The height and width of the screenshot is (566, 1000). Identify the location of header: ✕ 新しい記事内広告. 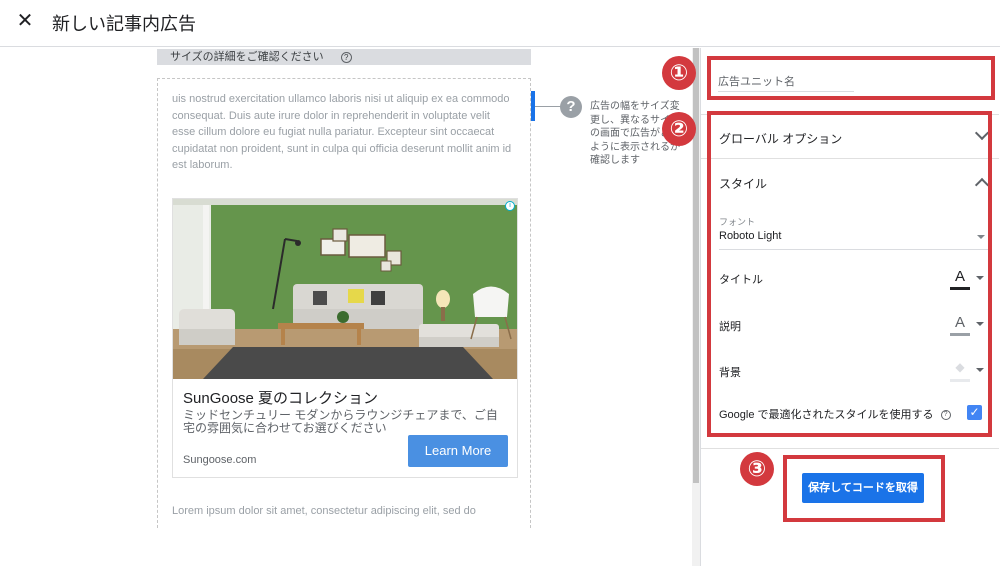
(500, 23).